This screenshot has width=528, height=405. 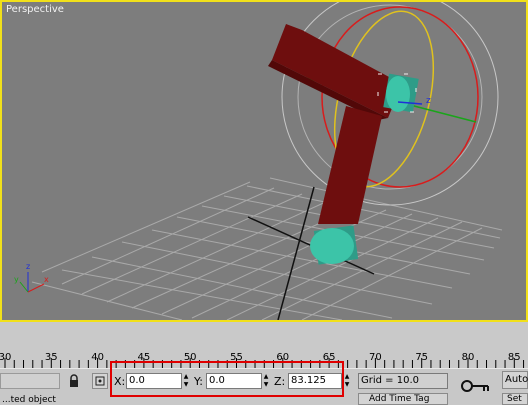 What do you see at coordinates (315, 381) in the screenshot?
I see `z-coordinate-field: 83.125` at bounding box center [315, 381].